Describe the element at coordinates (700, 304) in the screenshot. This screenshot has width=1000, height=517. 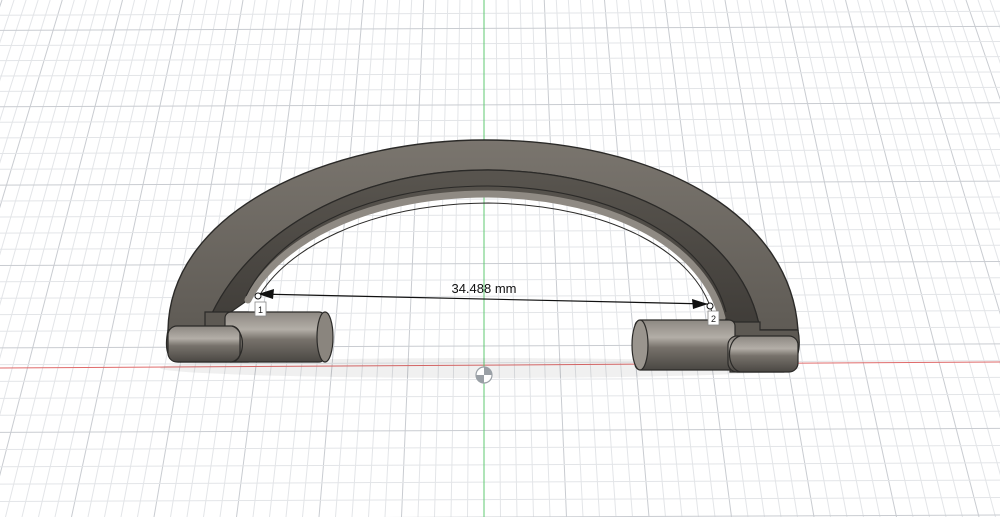
I see `arrowhead-right-icon` at that location.